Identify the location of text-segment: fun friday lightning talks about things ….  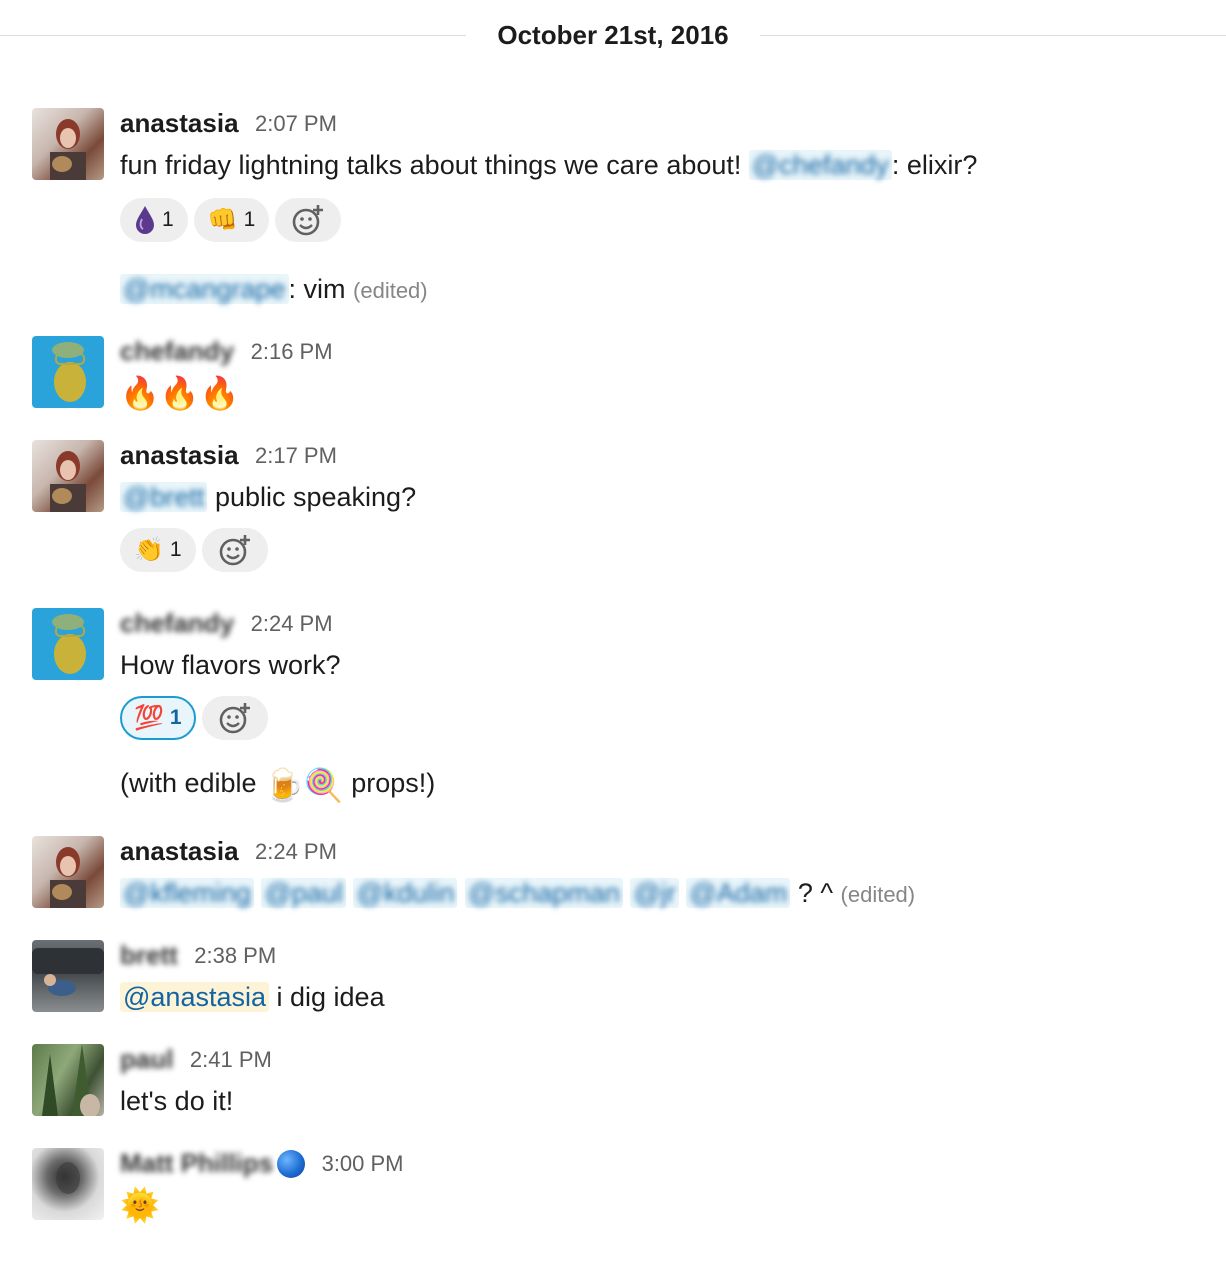
(434, 165).